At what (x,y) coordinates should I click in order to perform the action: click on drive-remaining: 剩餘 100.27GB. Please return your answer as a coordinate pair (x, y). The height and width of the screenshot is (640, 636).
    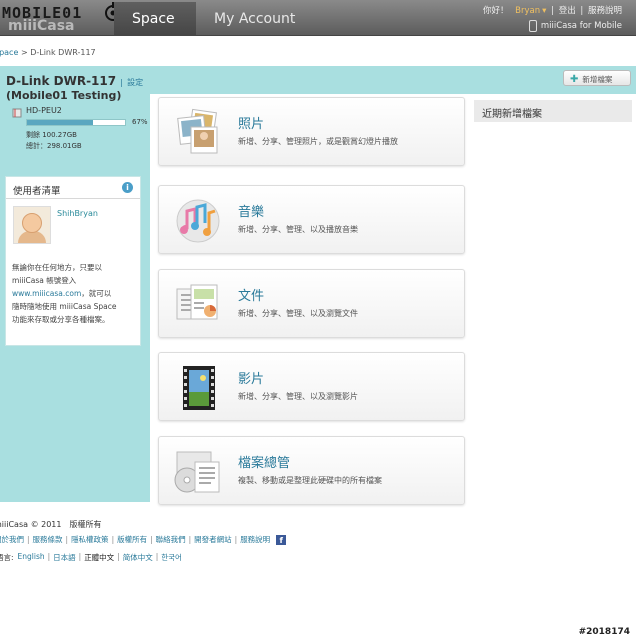
    Looking at the image, I should click on (51, 135).